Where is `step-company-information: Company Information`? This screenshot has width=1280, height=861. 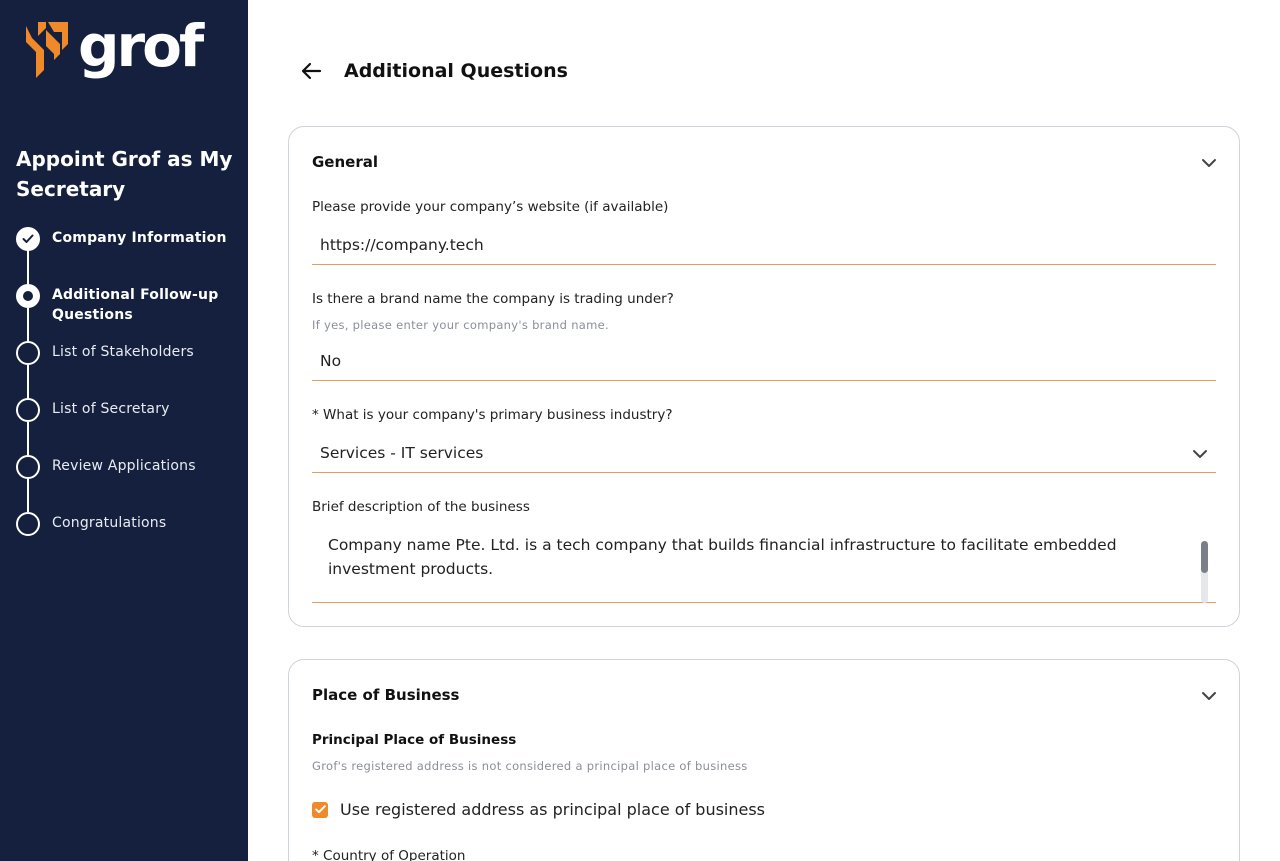 step-company-information: Company Information is located at coordinates (126, 239).